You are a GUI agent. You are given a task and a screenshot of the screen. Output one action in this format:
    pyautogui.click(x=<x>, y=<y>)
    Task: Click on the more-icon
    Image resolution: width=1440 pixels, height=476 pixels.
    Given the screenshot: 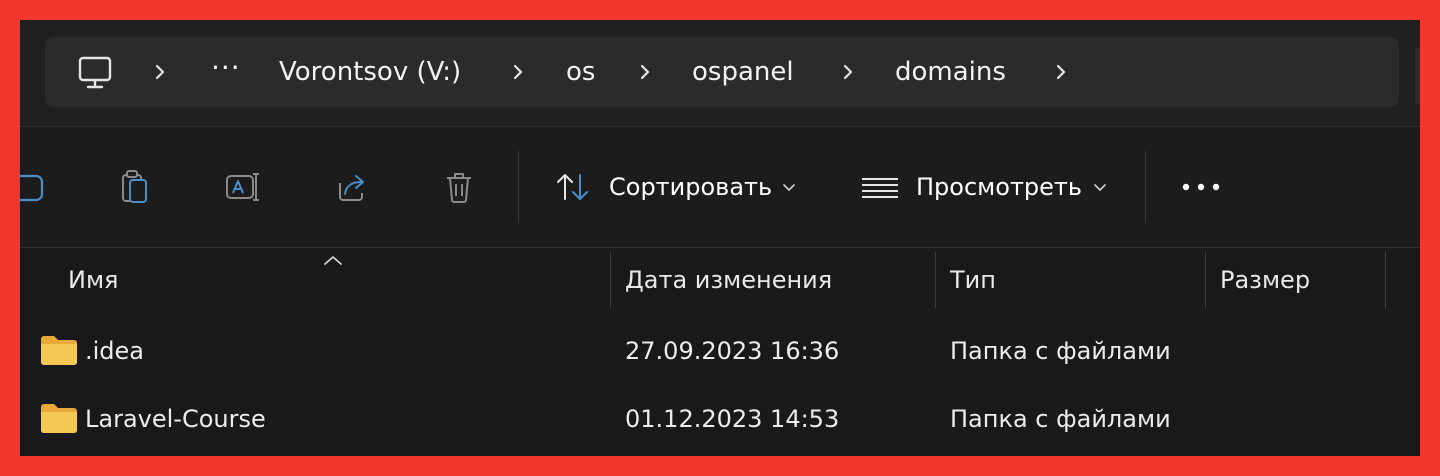 What is the action you would take?
    pyautogui.click(x=1201, y=187)
    